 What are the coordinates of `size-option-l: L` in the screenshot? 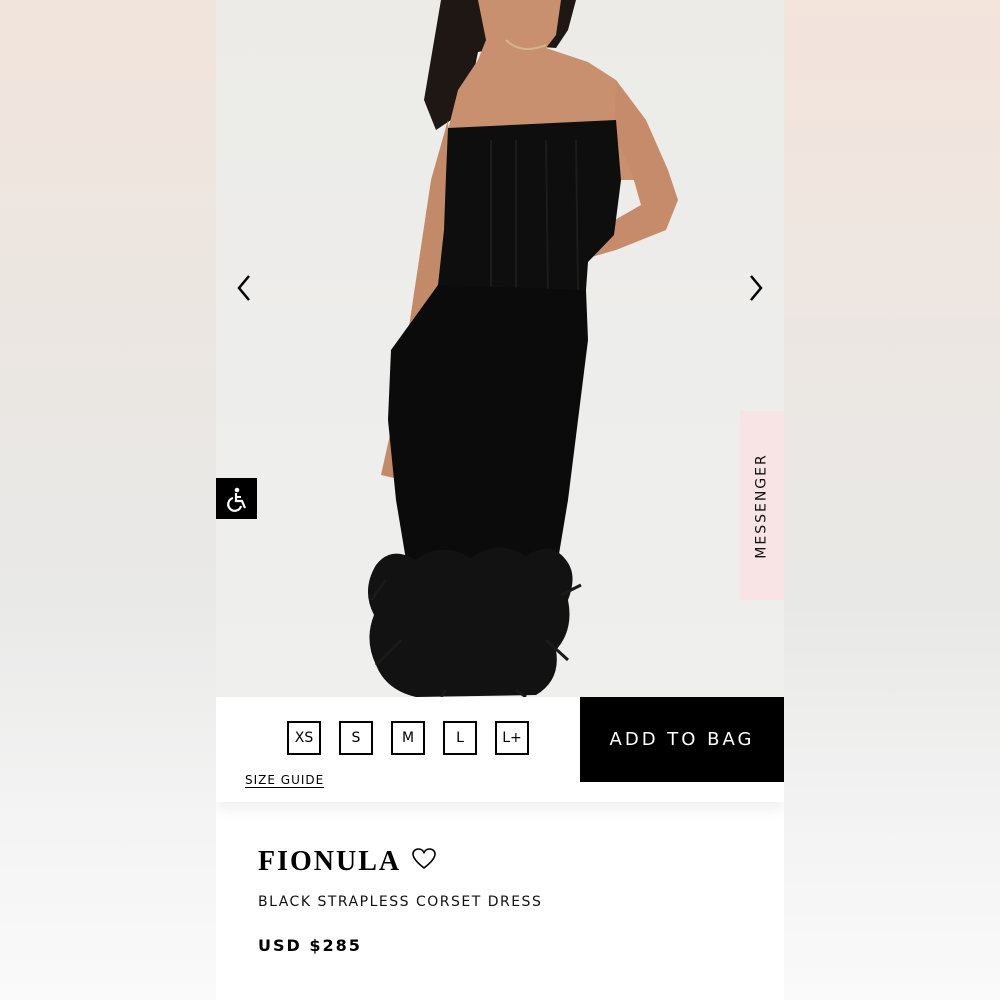 It's located at (460, 738).